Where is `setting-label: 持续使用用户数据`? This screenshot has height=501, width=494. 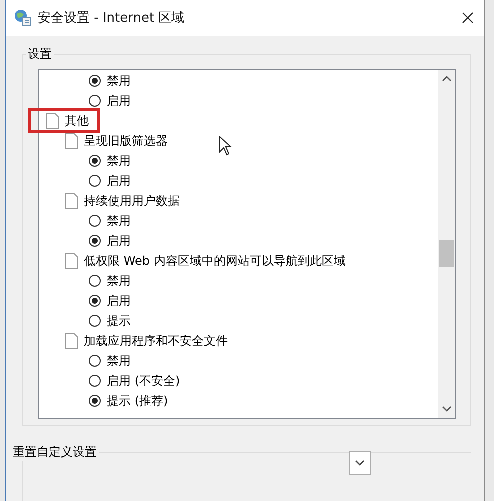 setting-label: 持续使用用户数据 is located at coordinates (132, 201).